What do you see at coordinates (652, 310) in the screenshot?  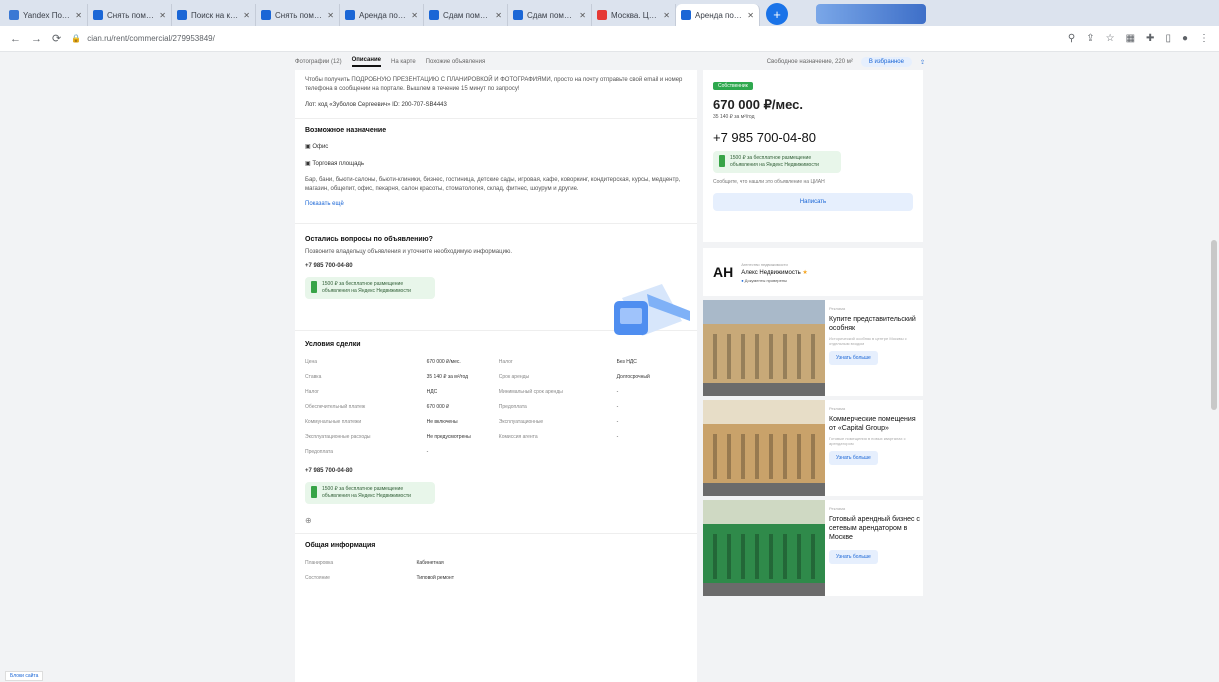 I see `phone-illustration` at bounding box center [652, 310].